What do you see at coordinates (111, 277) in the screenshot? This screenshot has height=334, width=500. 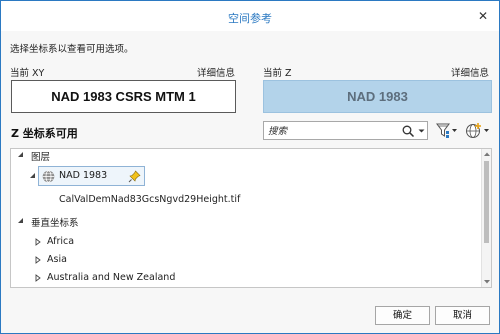 I see `tree-node-label: Australia and New Zealand` at bounding box center [111, 277].